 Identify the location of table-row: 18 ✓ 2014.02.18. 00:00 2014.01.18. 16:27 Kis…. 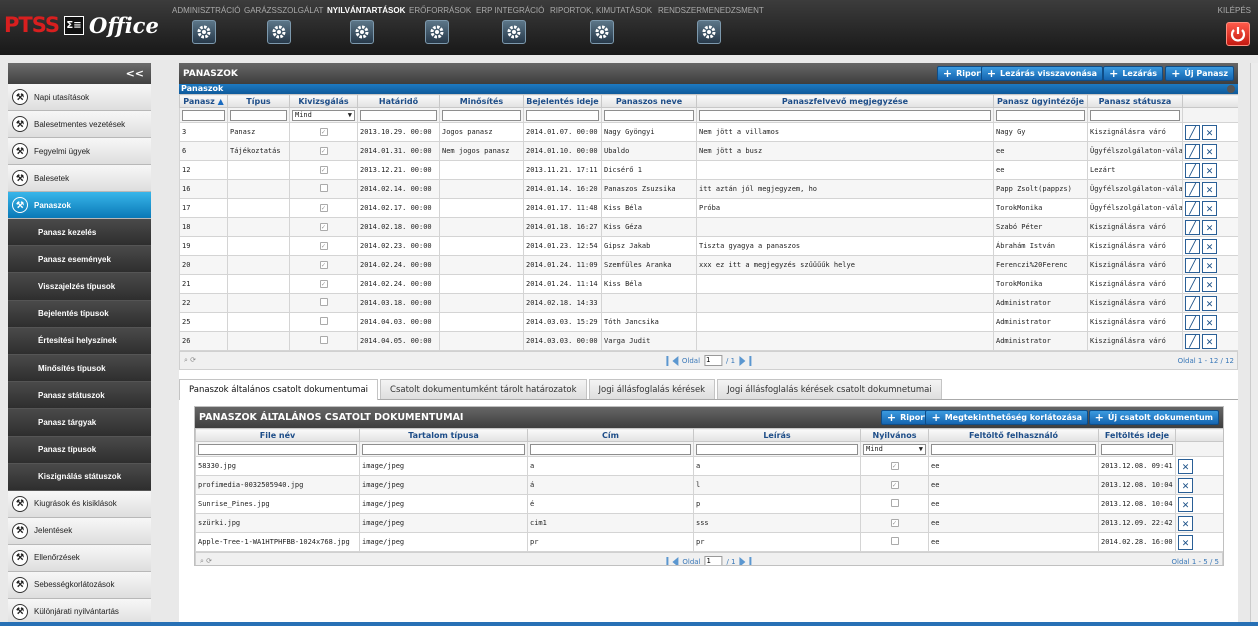
(708, 227).